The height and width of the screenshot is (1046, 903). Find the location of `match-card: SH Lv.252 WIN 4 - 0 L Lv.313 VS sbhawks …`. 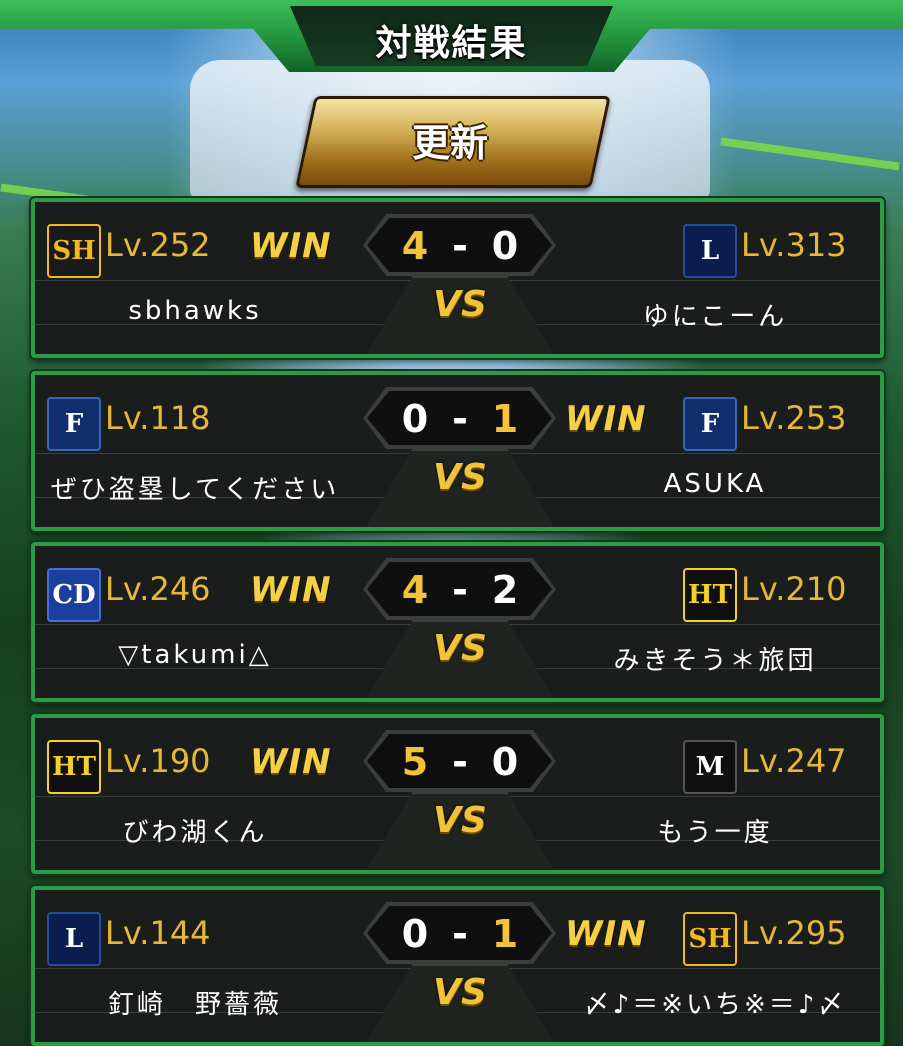

match-card: SH Lv.252 WIN 4 - 0 L Lv.313 VS sbhawks … is located at coordinates (457, 278).